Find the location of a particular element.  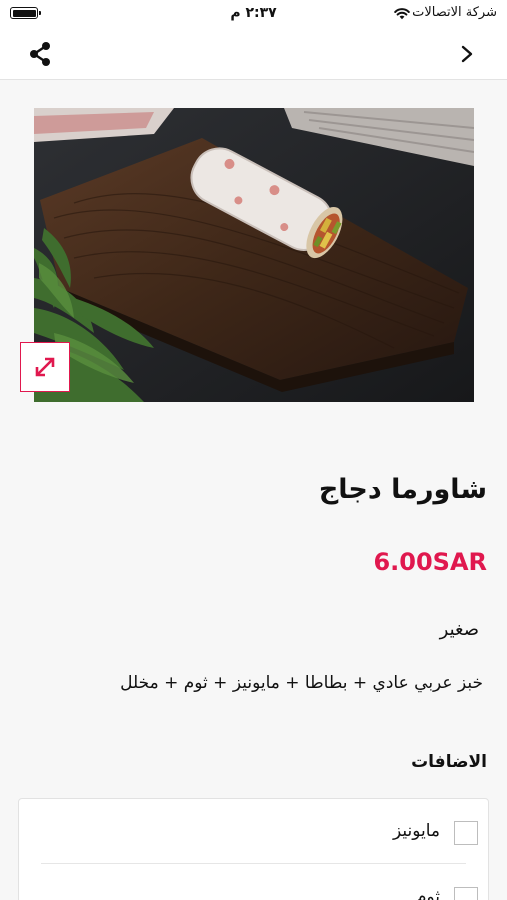

status-bar: ٢:٣٧ م شركة الاتصالات is located at coordinates (253, 14).